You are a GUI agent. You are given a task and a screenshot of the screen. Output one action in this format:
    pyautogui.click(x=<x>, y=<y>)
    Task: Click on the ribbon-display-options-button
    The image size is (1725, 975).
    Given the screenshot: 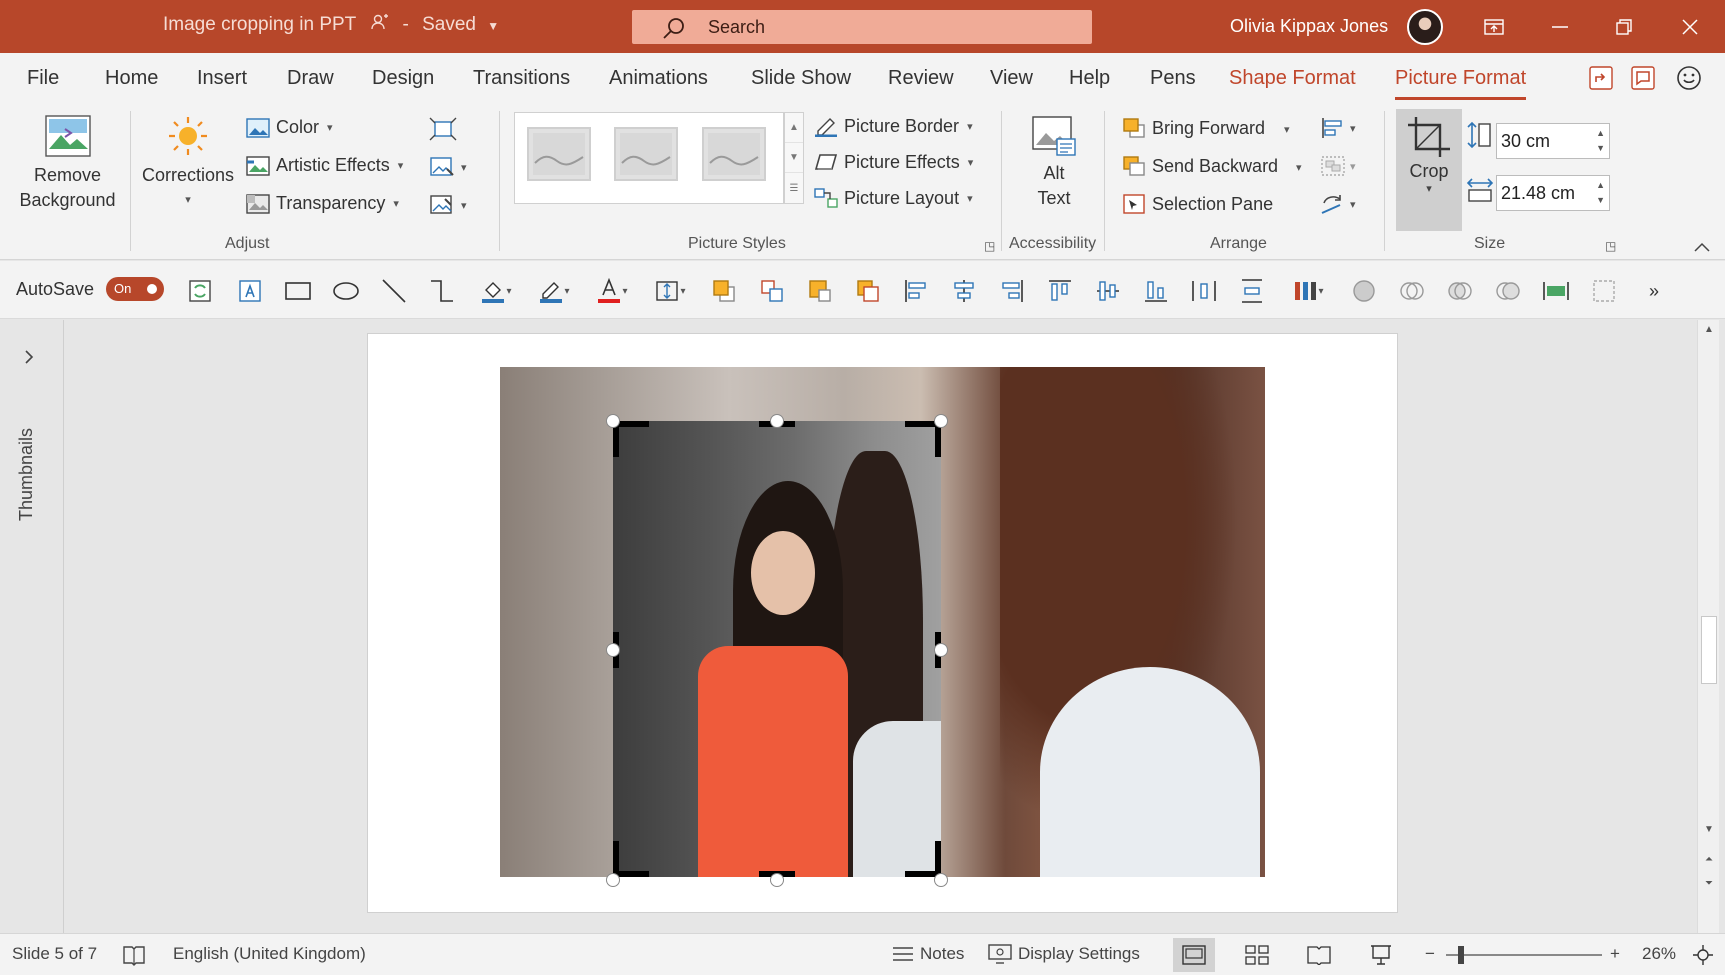 What is the action you would take?
    pyautogui.click(x=1494, y=27)
    